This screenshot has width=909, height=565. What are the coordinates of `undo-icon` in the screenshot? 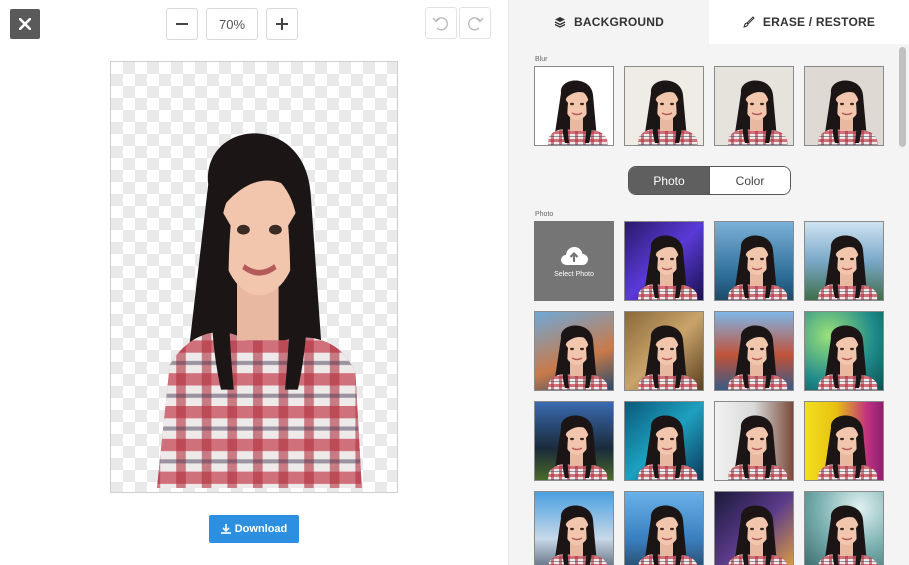 It's located at (440, 24).